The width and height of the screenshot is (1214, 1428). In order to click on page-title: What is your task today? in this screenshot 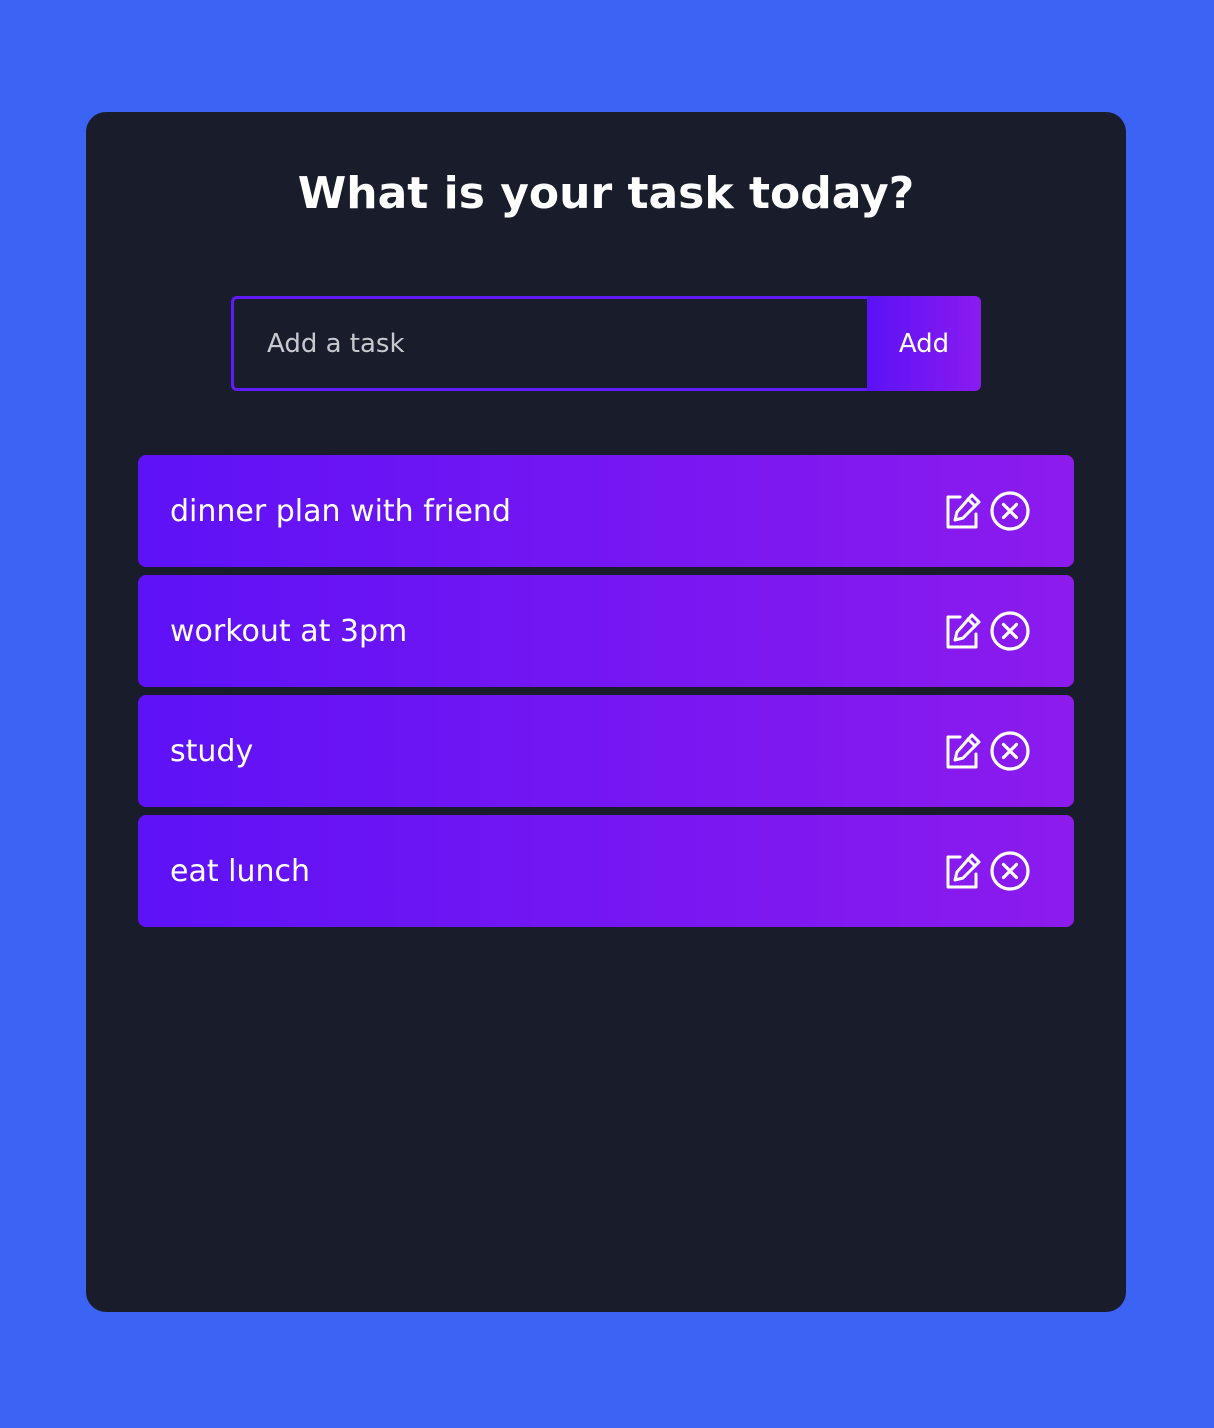, I will do `click(606, 193)`.